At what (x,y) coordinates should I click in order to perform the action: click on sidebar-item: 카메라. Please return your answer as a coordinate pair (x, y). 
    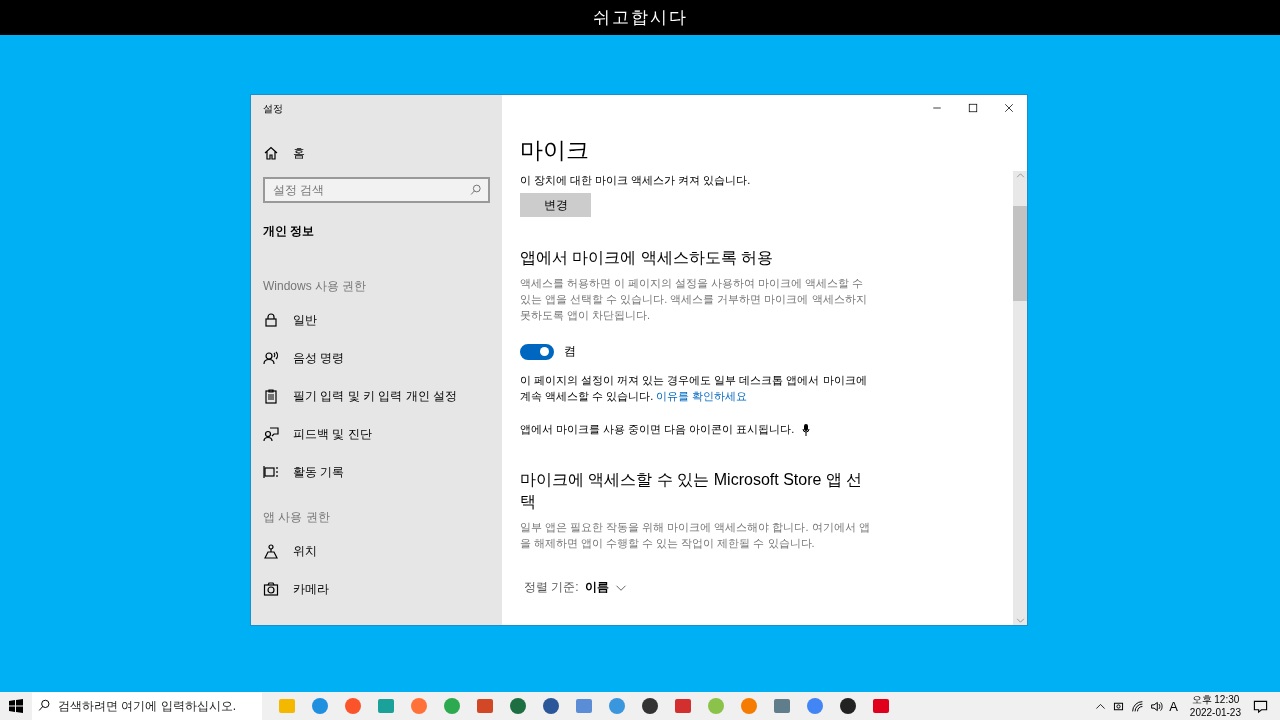
    Looking at the image, I should click on (376, 589).